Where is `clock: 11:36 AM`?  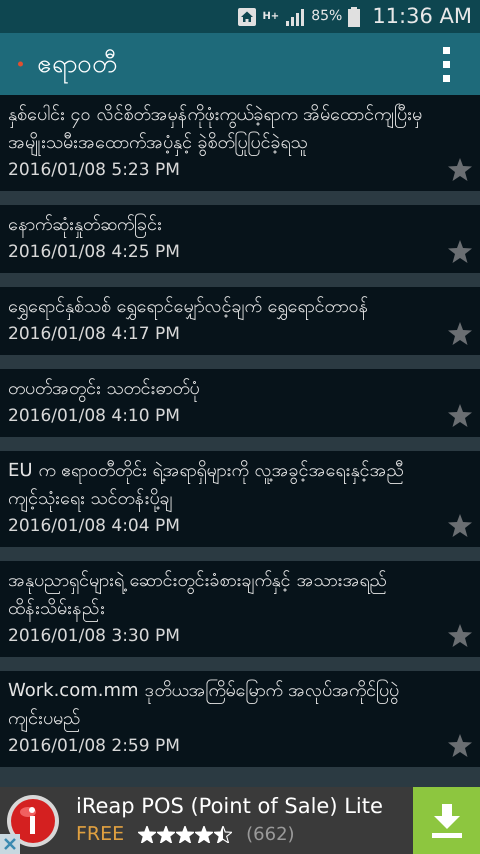
clock: 11:36 AM is located at coordinates (422, 16).